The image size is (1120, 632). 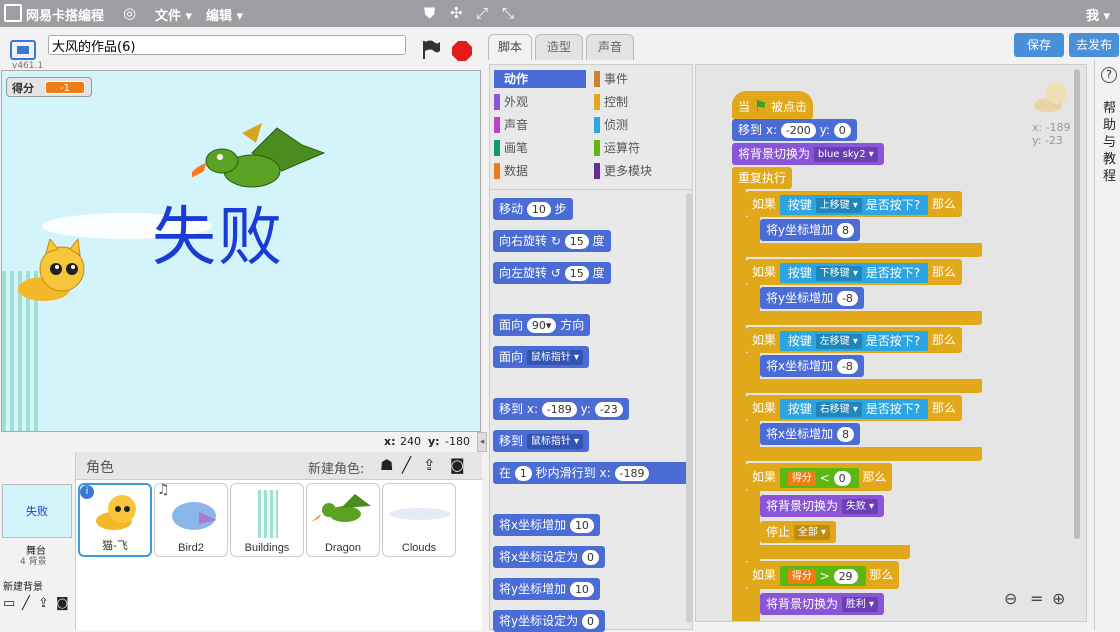 I want to click on grow-icon: ⤢, so click(x=482, y=13).